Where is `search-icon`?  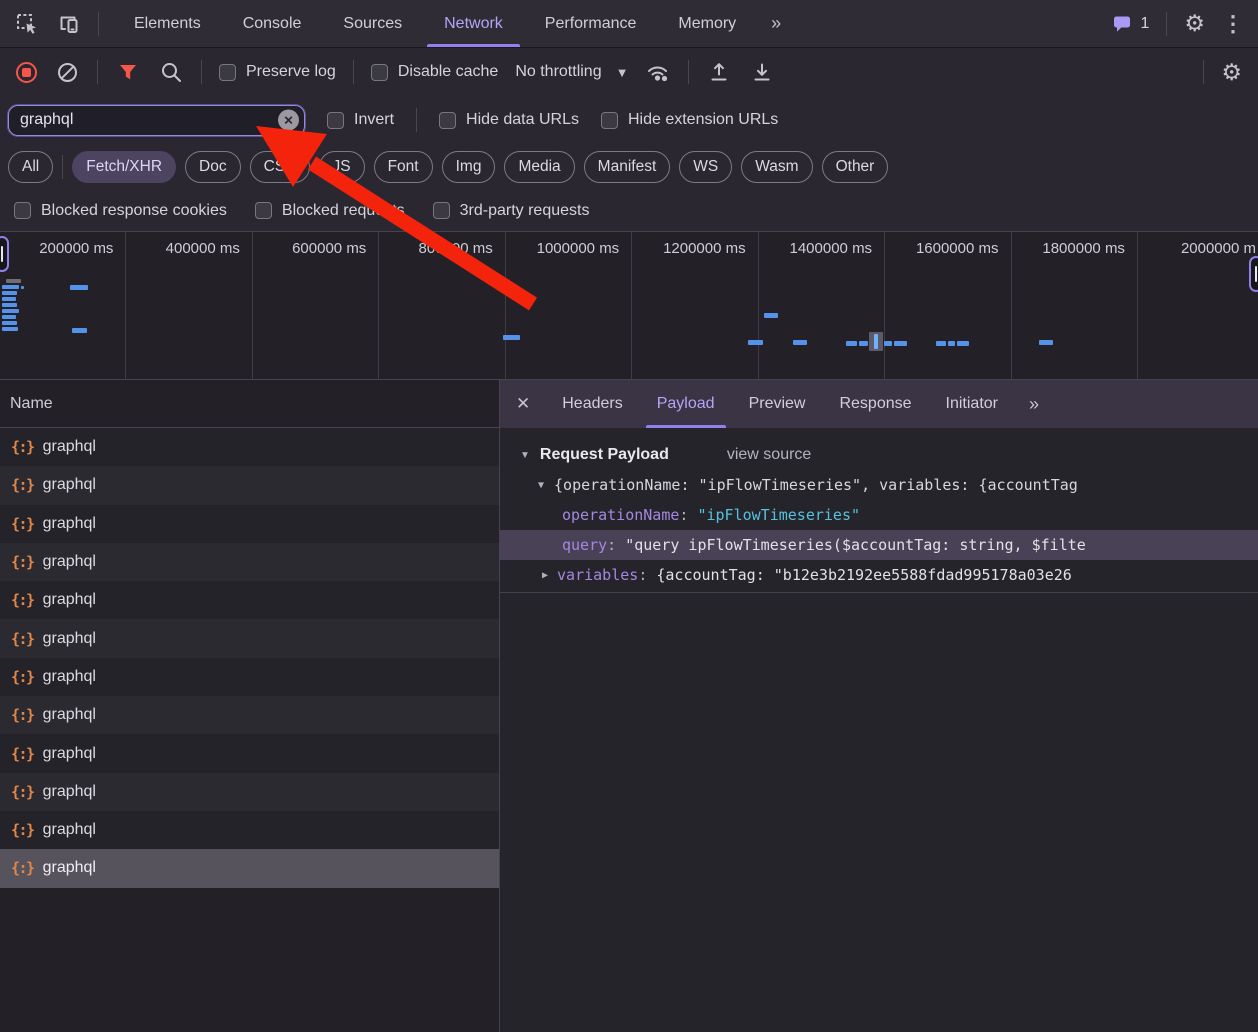 search-icon is located at coordinates (171, 72).